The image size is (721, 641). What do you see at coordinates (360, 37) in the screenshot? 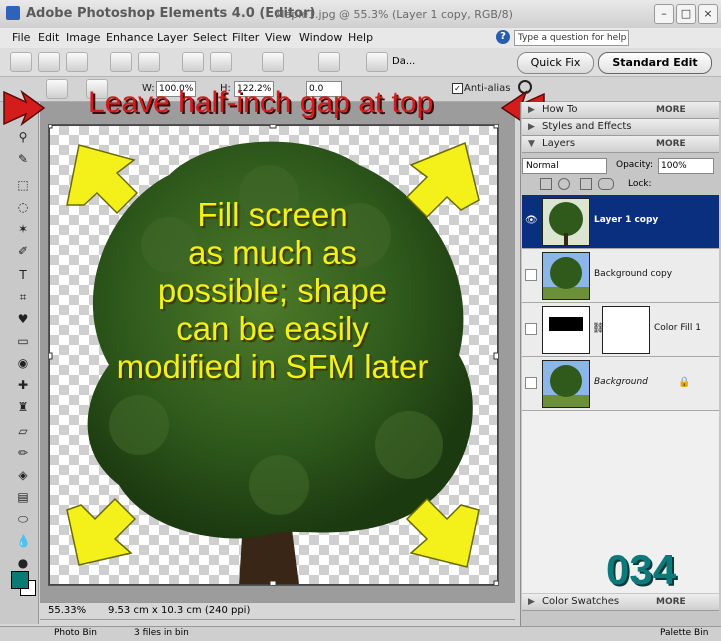
I see `menu-help: Help` at bounding box center [360, 37].